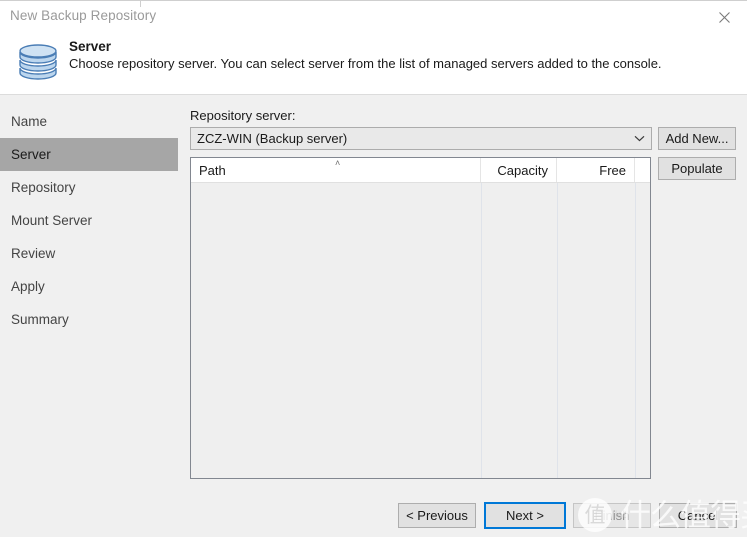 This screenshot has width=747, height=537. What do you see at coordinates (639, 138) in the screenshot?
I see `chevron-down-icon` at bounding box center [639, 138].